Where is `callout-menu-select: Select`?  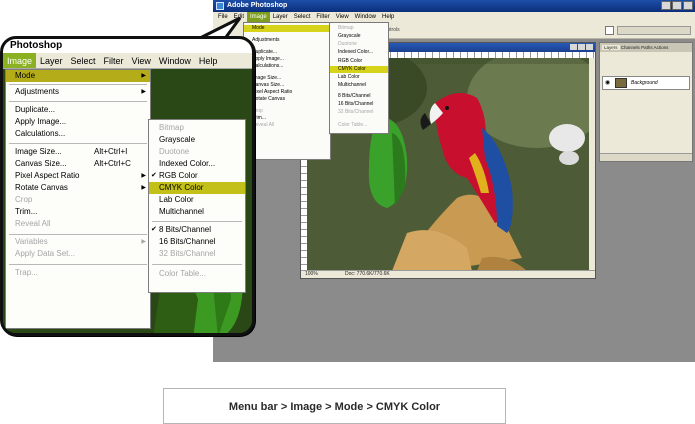 callout-menu-select: Select is located at coordinates (83, 60).